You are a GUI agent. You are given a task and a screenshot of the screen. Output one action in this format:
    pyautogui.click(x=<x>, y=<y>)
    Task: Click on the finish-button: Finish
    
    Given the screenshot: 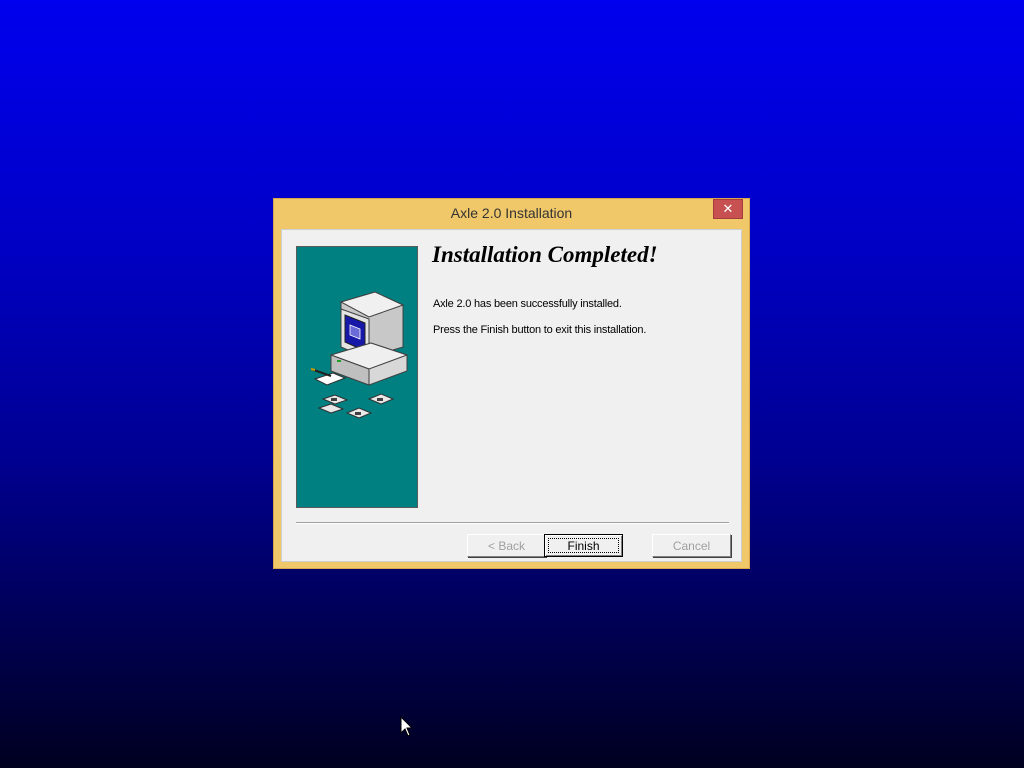 What is the action you would take?
    pyautogui.click(x=583, y=545)
    